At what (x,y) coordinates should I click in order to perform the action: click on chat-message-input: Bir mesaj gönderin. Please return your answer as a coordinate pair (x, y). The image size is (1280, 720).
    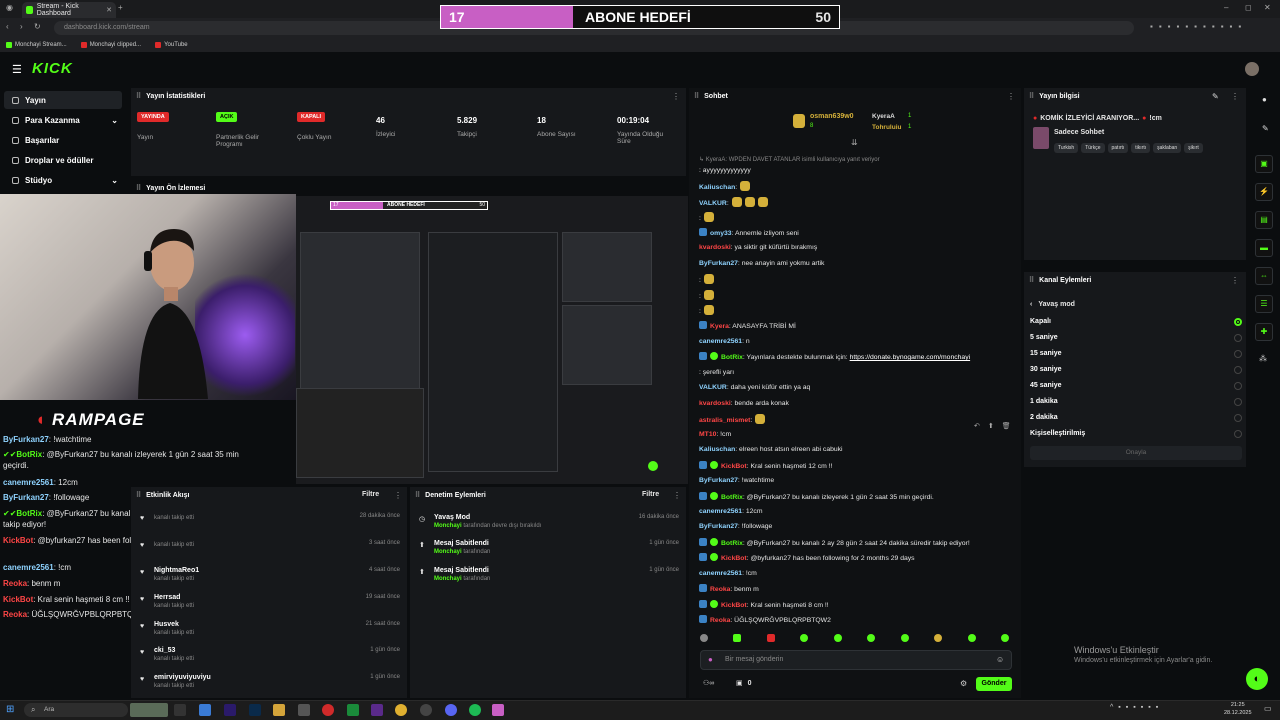
    Looking at the image, I should click on (856, 660).